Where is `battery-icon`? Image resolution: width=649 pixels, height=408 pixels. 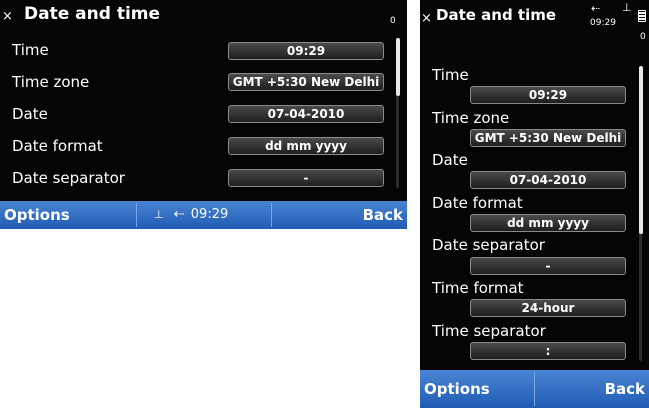 battery-icon is located at coordinates (642, 16).